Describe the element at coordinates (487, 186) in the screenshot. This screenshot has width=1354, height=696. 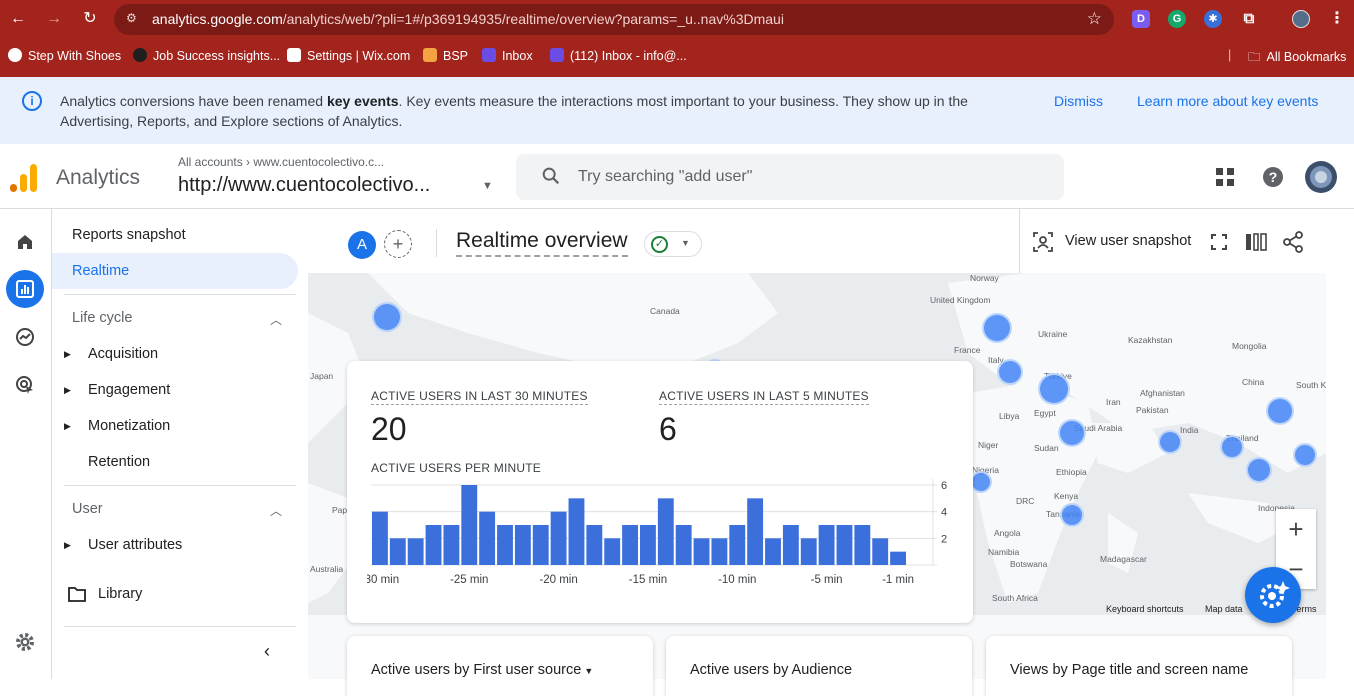
I see `caret-down-icon: ▼` at that location.